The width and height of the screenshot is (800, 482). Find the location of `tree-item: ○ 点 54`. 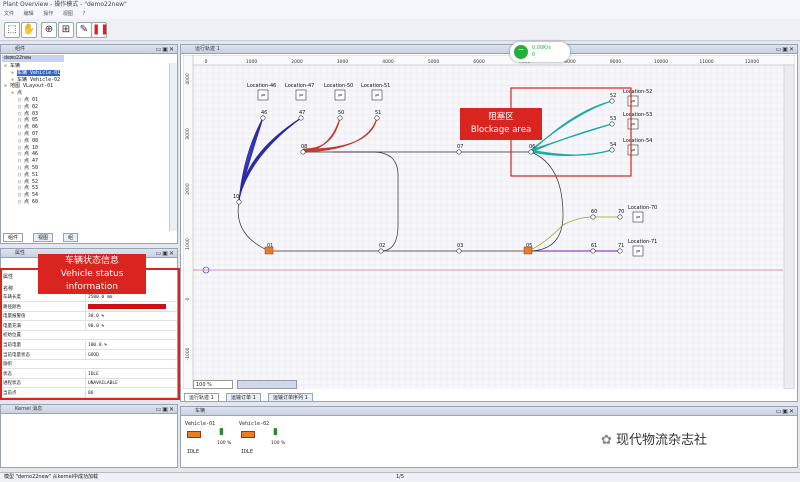

tree-item: ○ 点 54 is located at coordinates (28, 195).